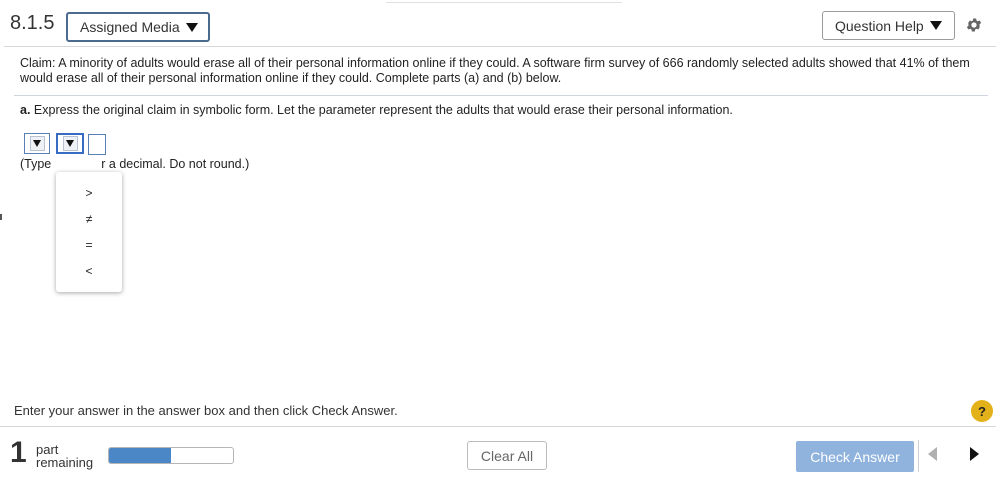  I want to click on nav-divider, so click(918, 456).